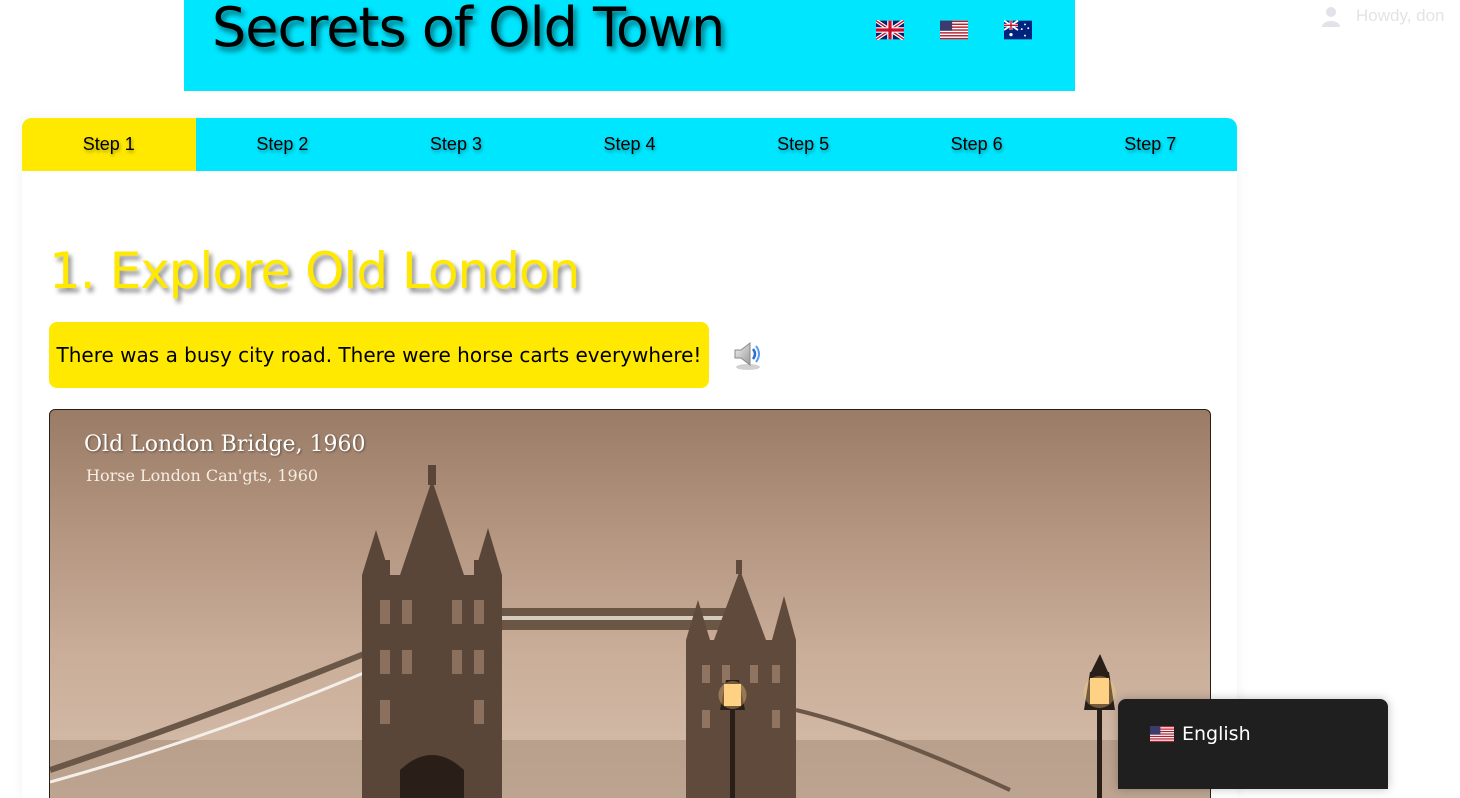  I want to click on speaker-icon, so click(747, 355).